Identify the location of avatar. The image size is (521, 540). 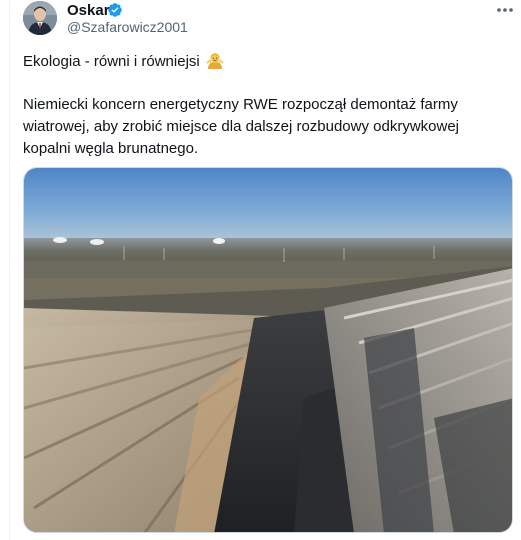
(40, 18).